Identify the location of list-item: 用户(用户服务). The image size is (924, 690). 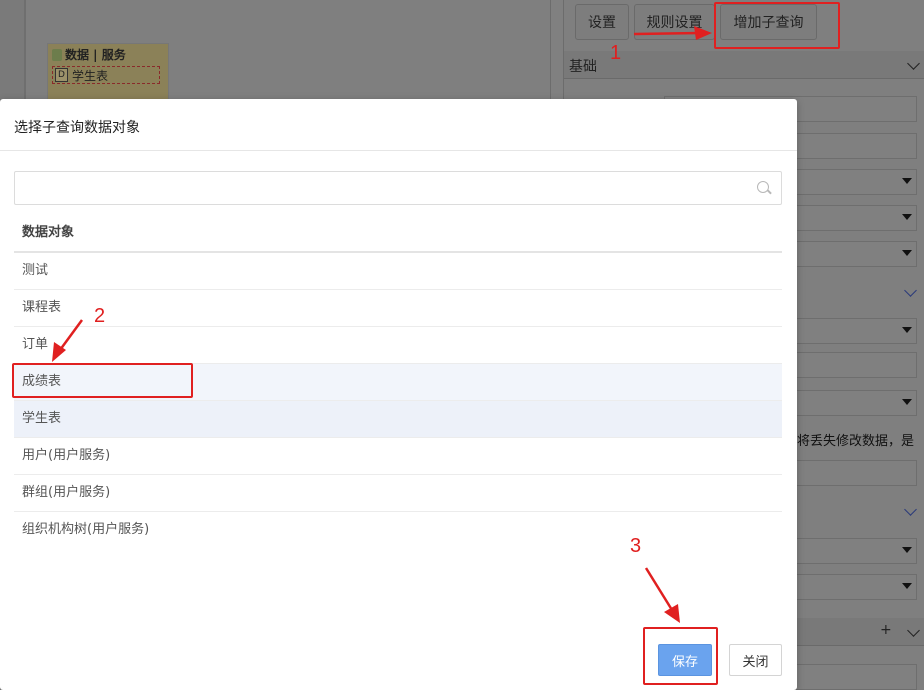
(398, 456).